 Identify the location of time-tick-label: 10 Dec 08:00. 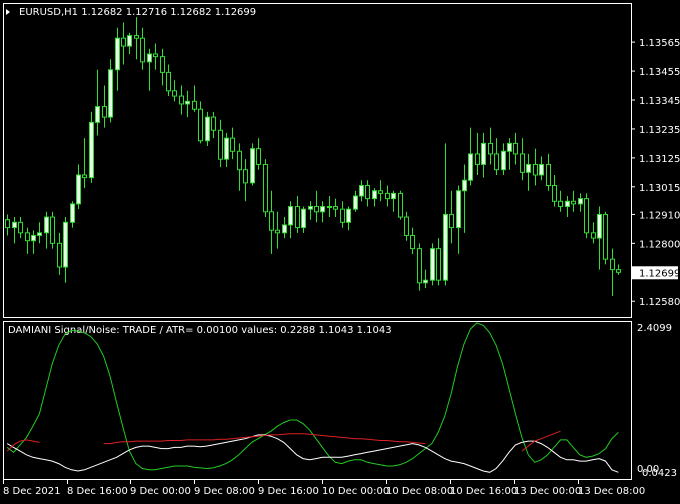
(419, 491).